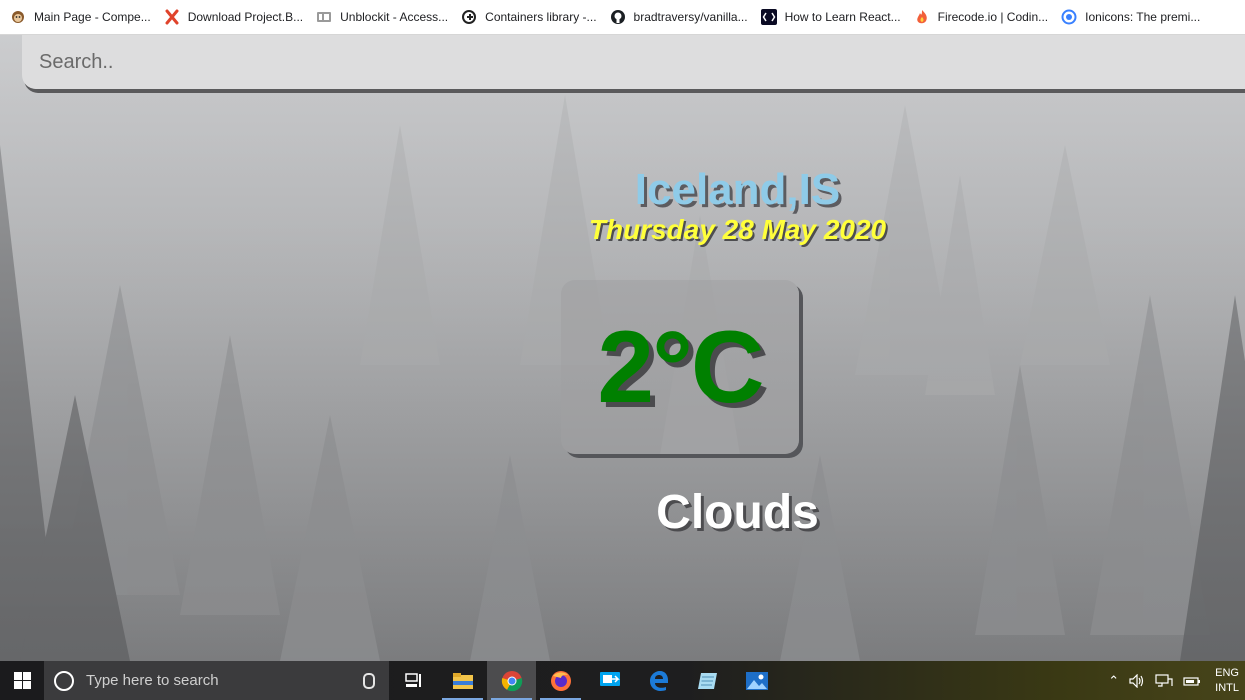  I want to click on firefox-icon, so click(560, 680).